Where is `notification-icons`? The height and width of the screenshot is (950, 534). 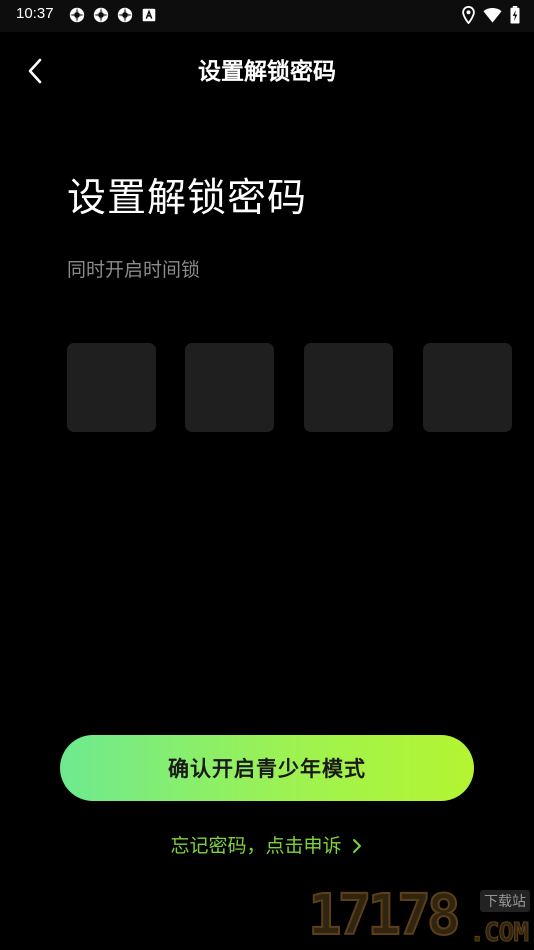 notification-icons is located at coordinates (113, 15).